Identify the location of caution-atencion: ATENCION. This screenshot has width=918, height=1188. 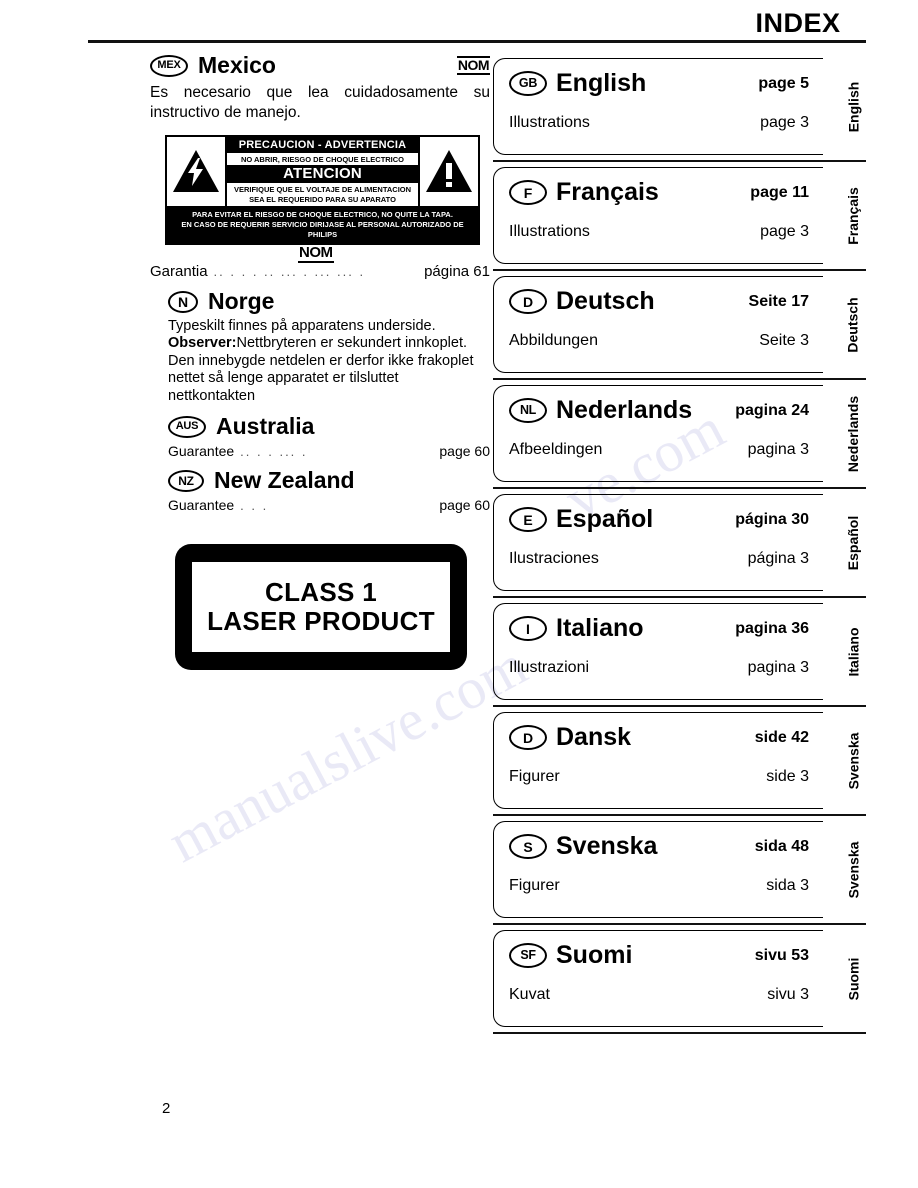
(322, 174).